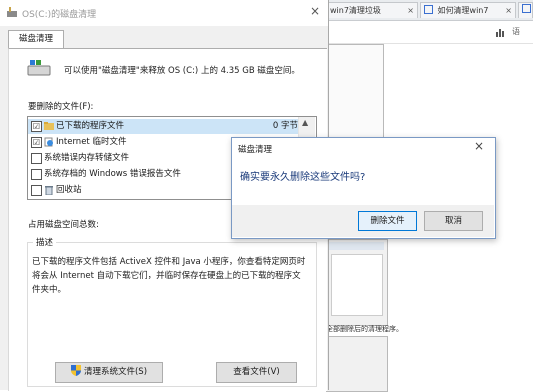 The image size is (533, 392). What do you see at coordinates (355, 10) in the screenshot?
I see `tab-label: win7清理垃圾` at bounding box center [355, 10].